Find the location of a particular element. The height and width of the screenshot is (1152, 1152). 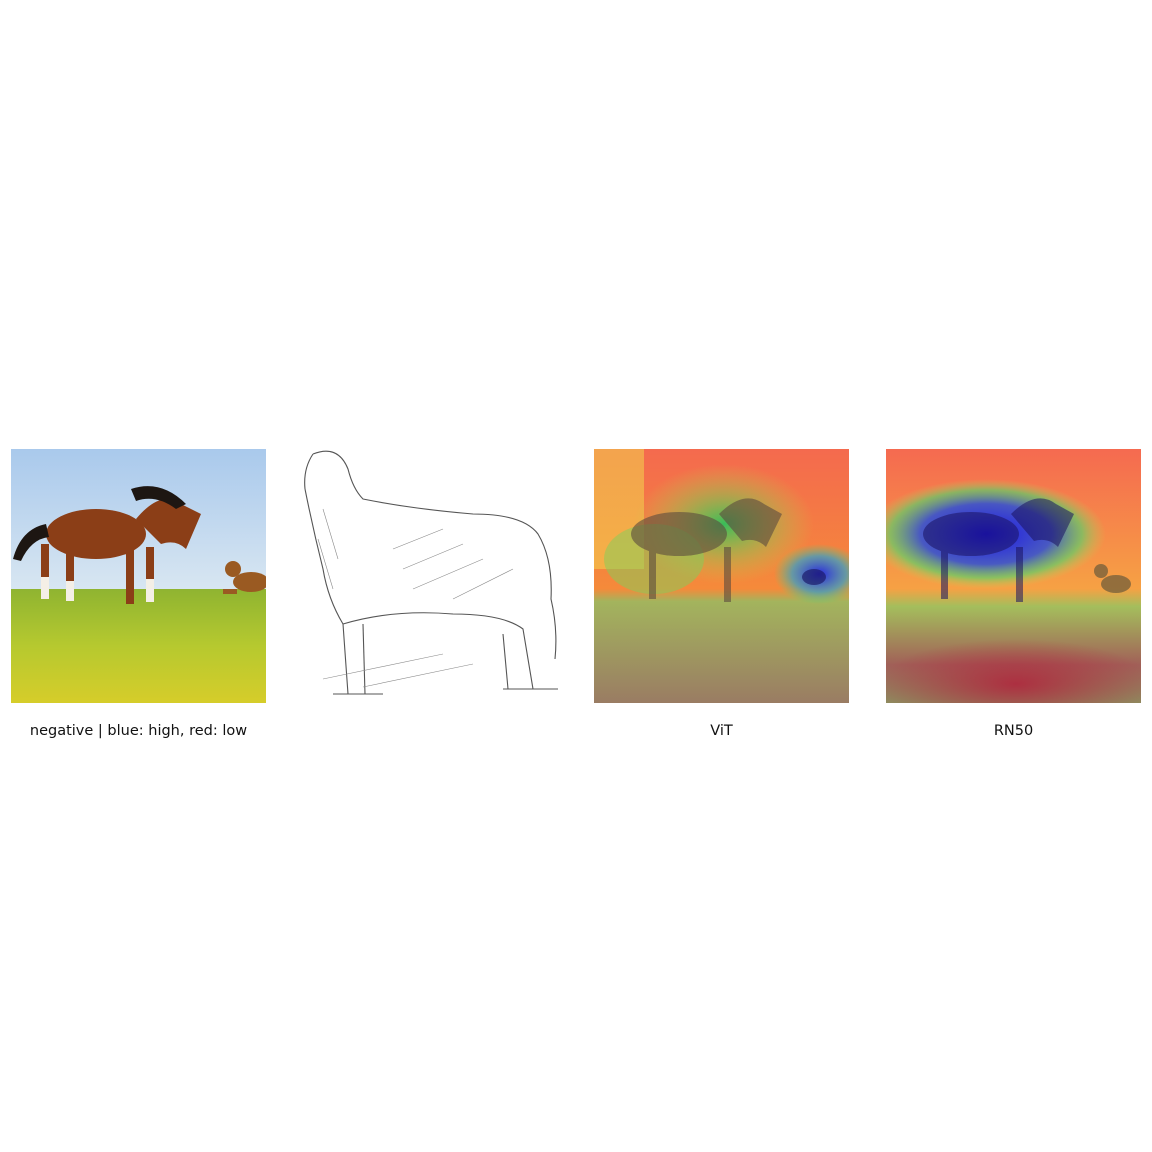

panel-caption-rn50: RN50 is located at coordinates (1013, 731).